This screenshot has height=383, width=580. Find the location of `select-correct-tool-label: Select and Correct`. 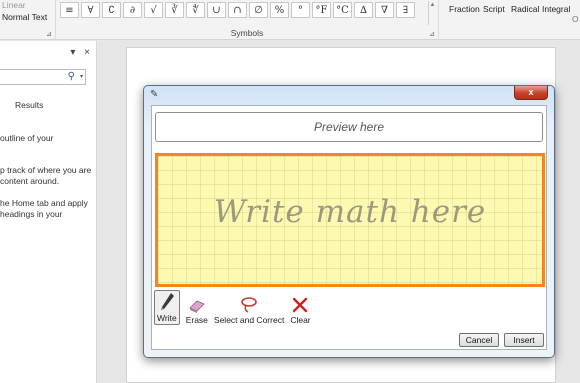

select-correct-tool-label: Select and Correct is located at coordinates (249, 320).